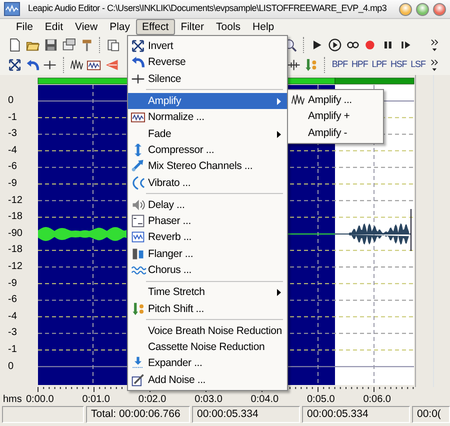  What do you see at coordinates (207, 292) in the screenshot?
I see `menu-item: Time Stretch` at bounding box center [207, 292].